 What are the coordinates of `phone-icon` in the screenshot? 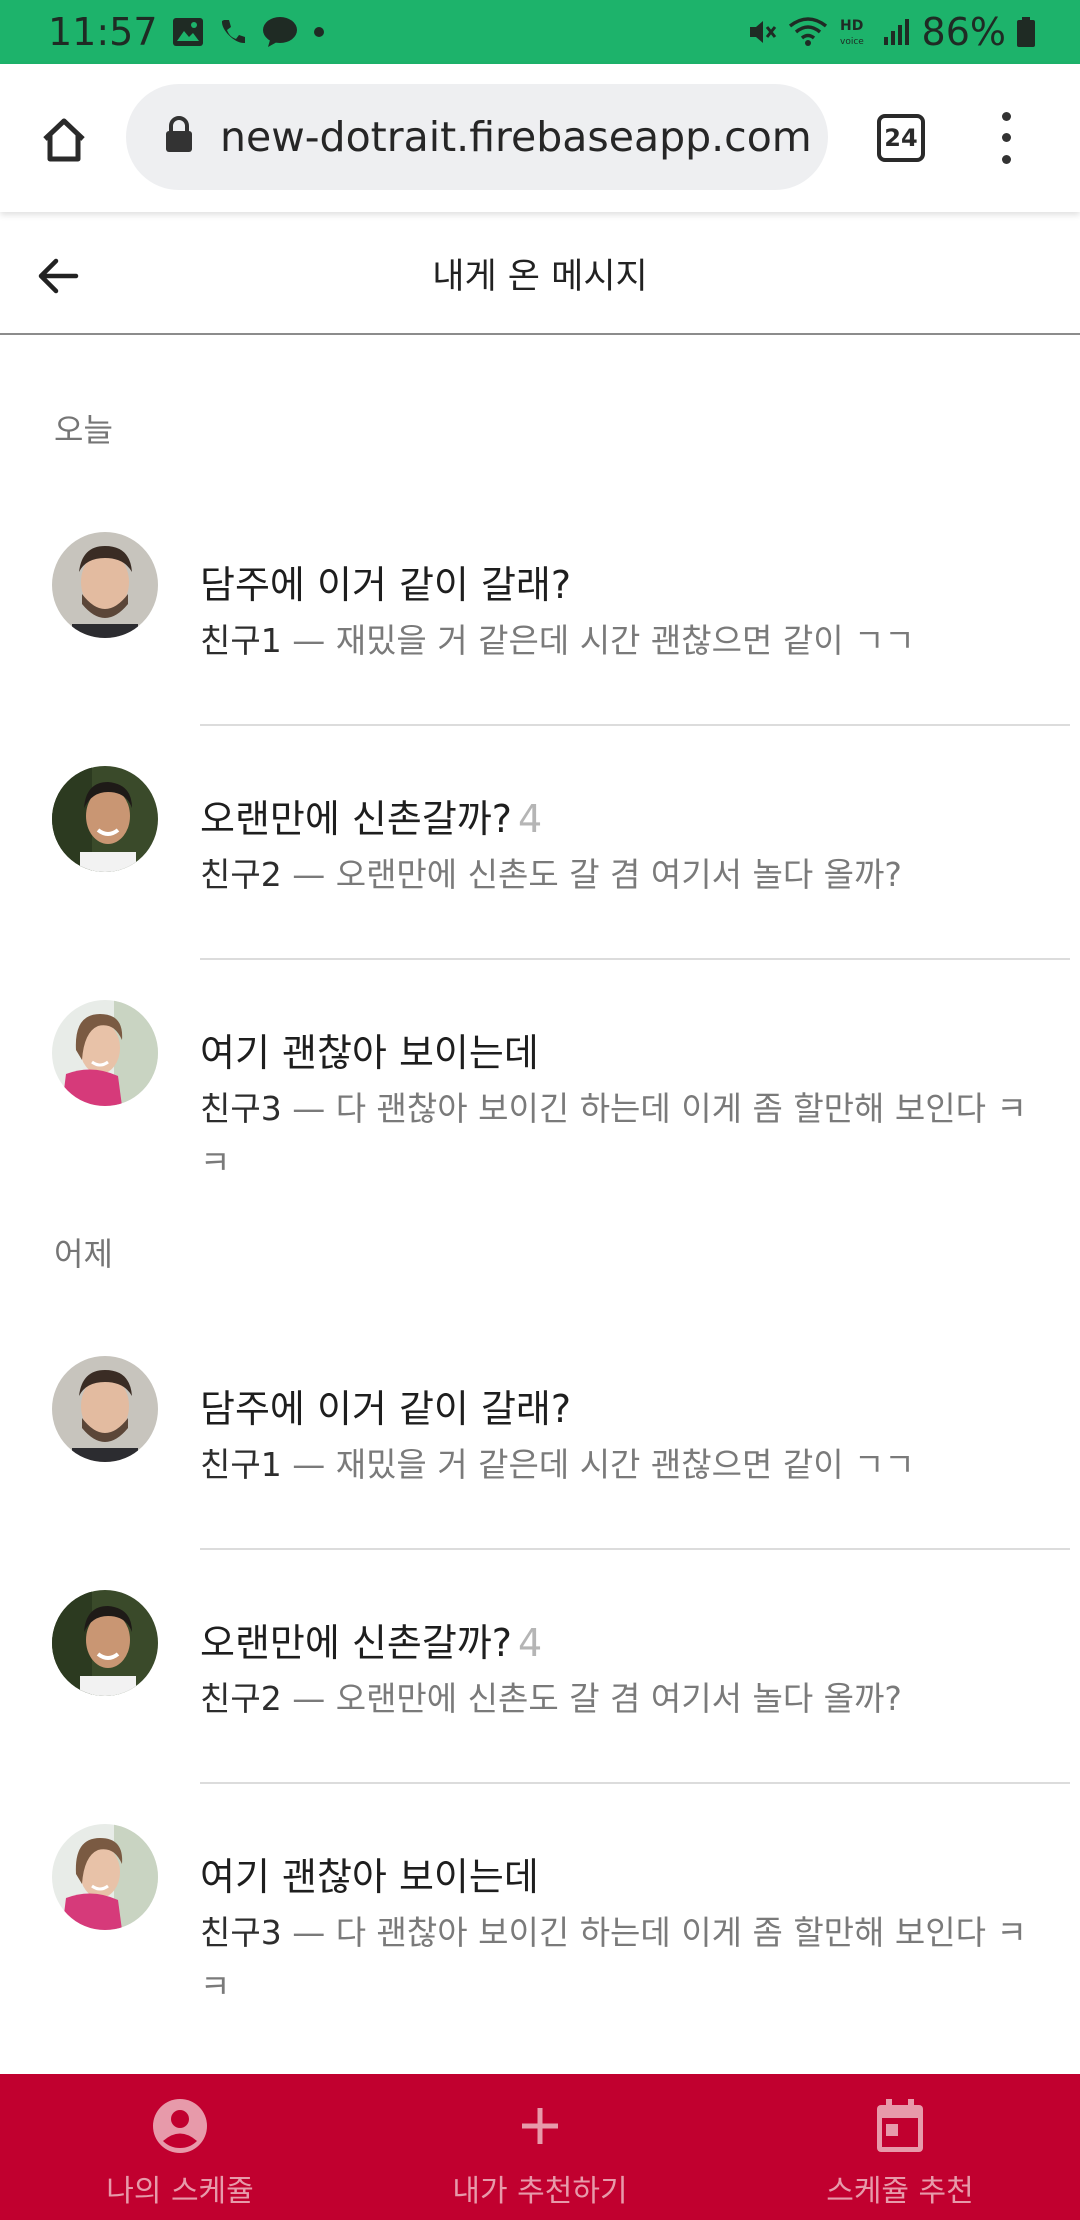 It's located at (233, 32).